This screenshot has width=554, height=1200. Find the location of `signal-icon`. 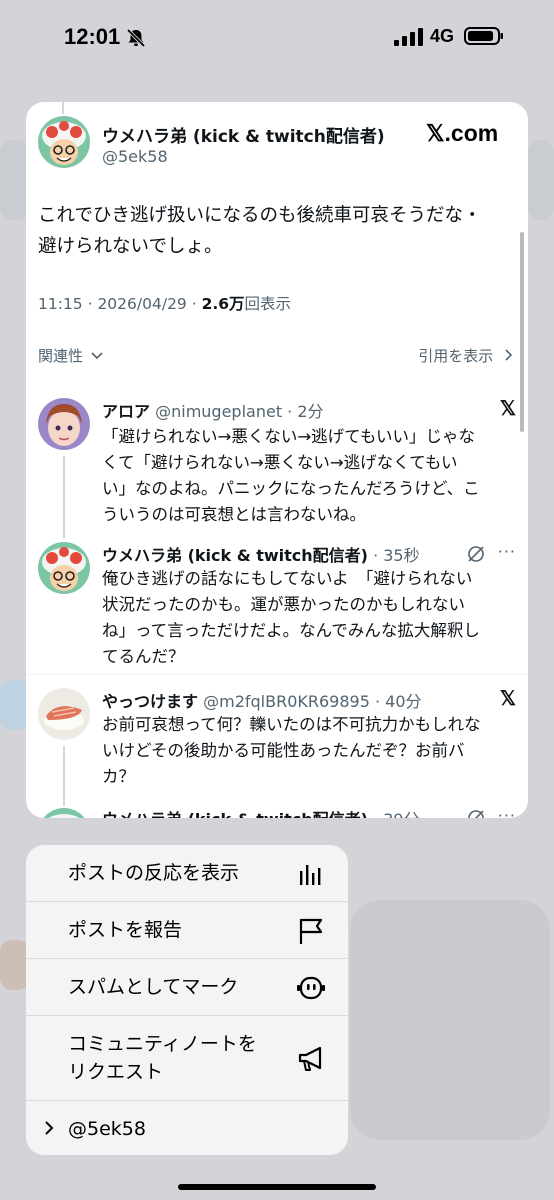

signal-icon is located at coordinates (408, 37).